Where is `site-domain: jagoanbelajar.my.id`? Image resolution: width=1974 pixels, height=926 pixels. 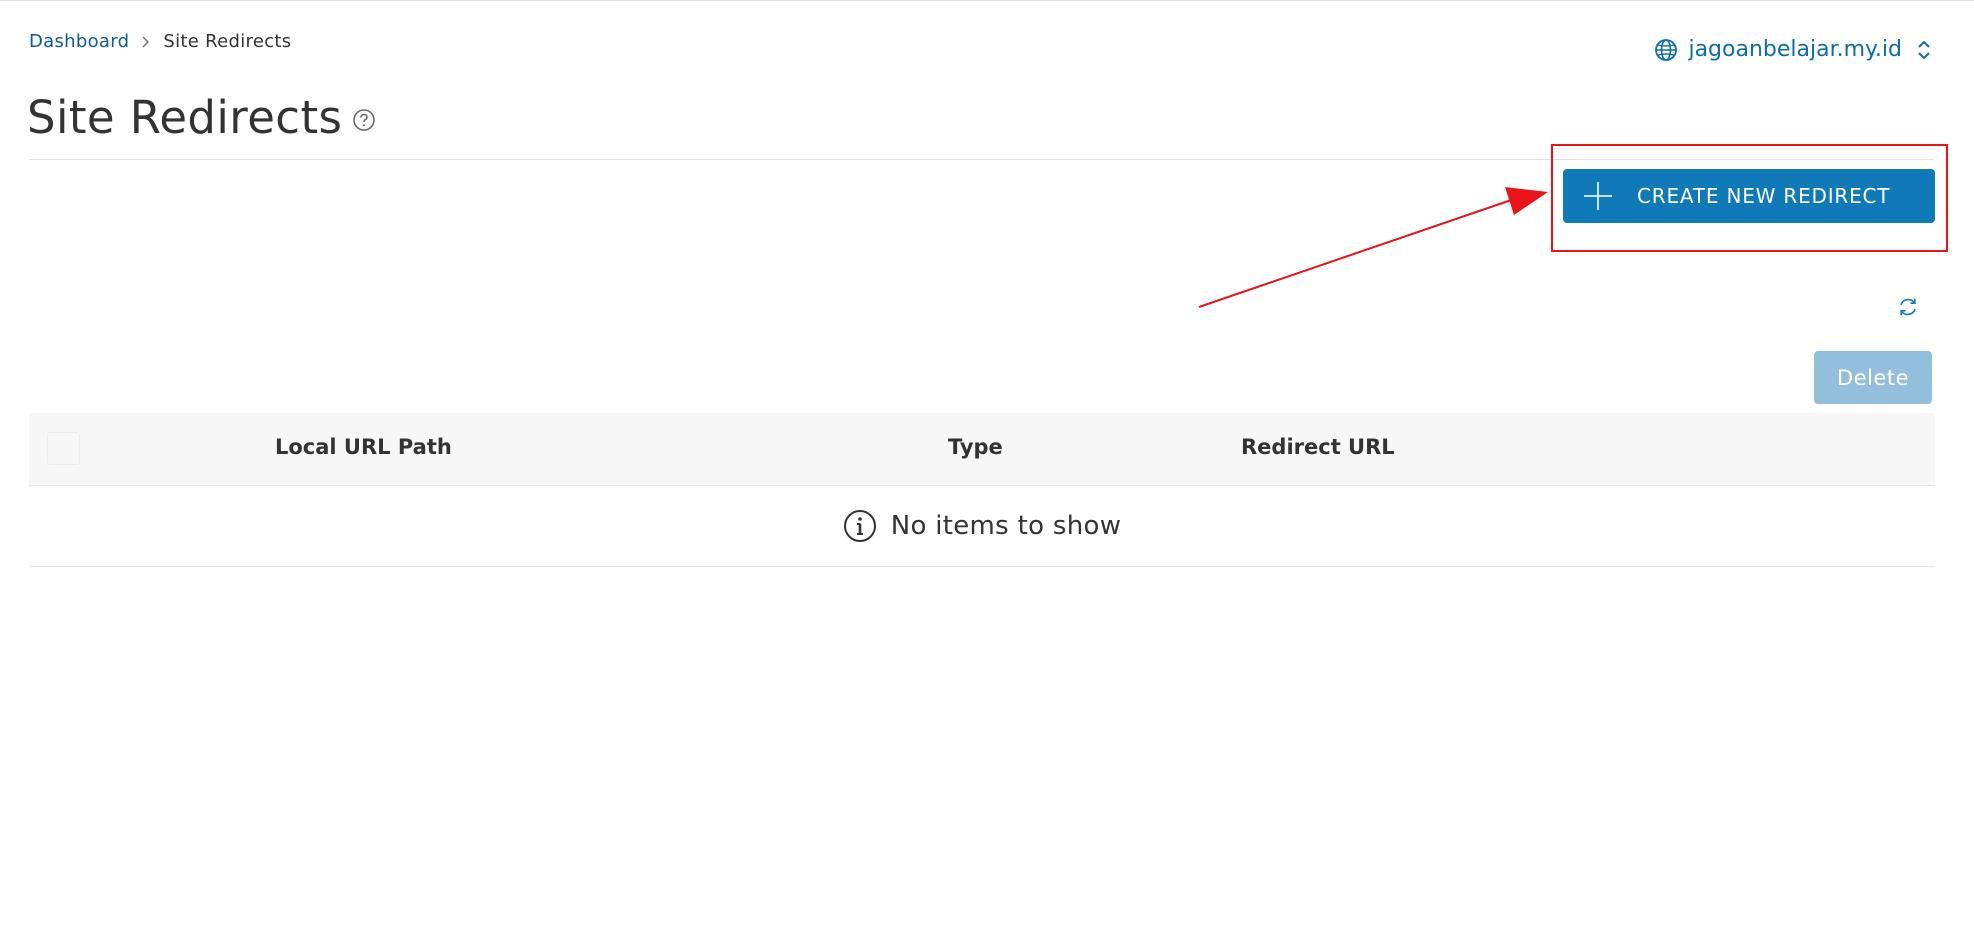
site-domain: jagoanbelajar.my.id is located at coordinates (1795, 49).